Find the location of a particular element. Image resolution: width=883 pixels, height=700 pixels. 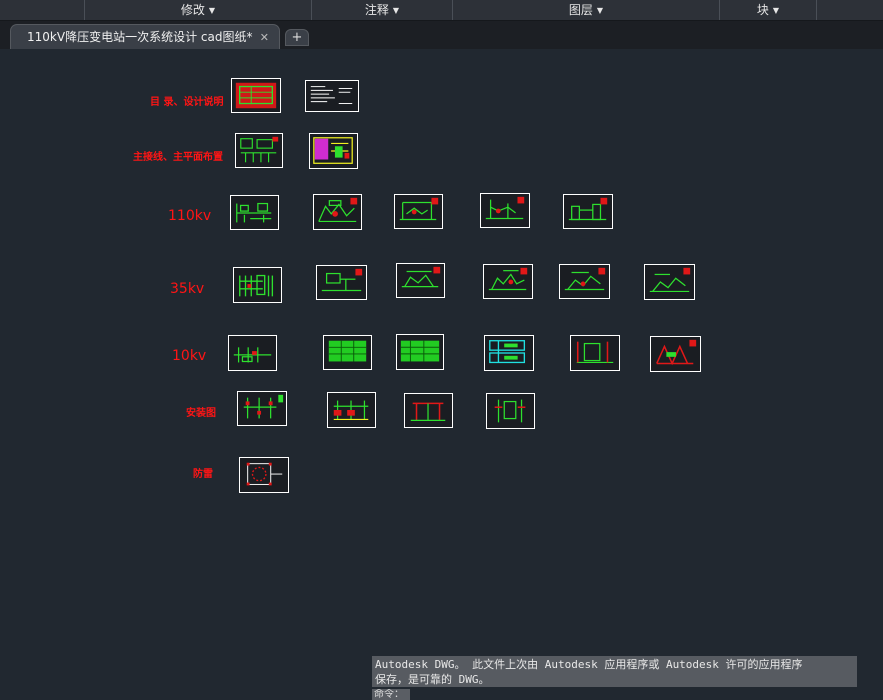

ribbon-panel-layers: 图层 ▼ is located at coordinates (585, 10).